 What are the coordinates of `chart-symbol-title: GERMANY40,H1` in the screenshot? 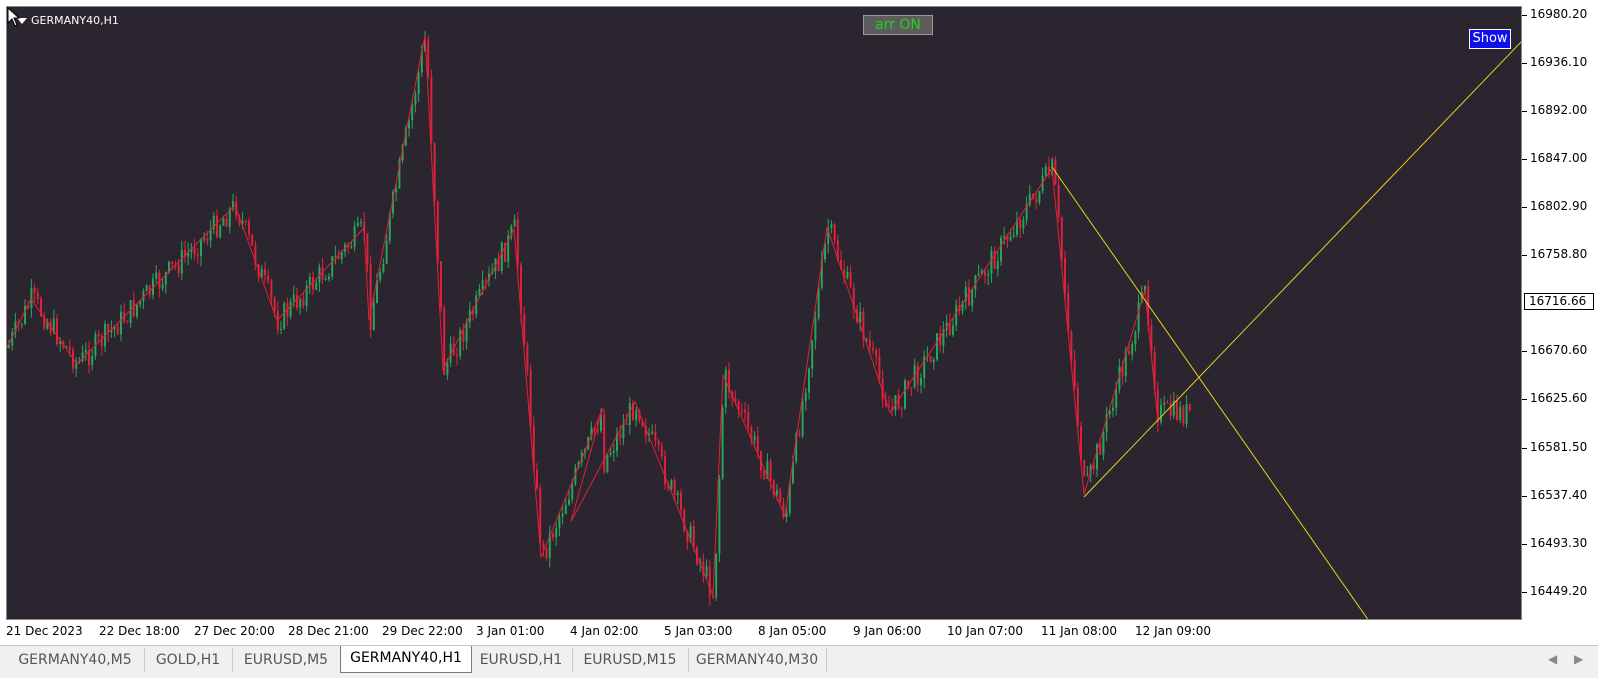 It's located at (68, 20).